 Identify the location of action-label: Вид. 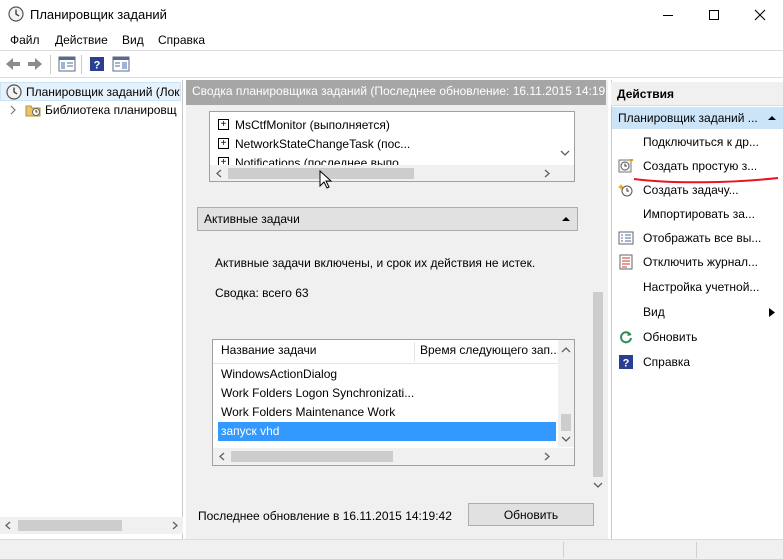
(654, 312).